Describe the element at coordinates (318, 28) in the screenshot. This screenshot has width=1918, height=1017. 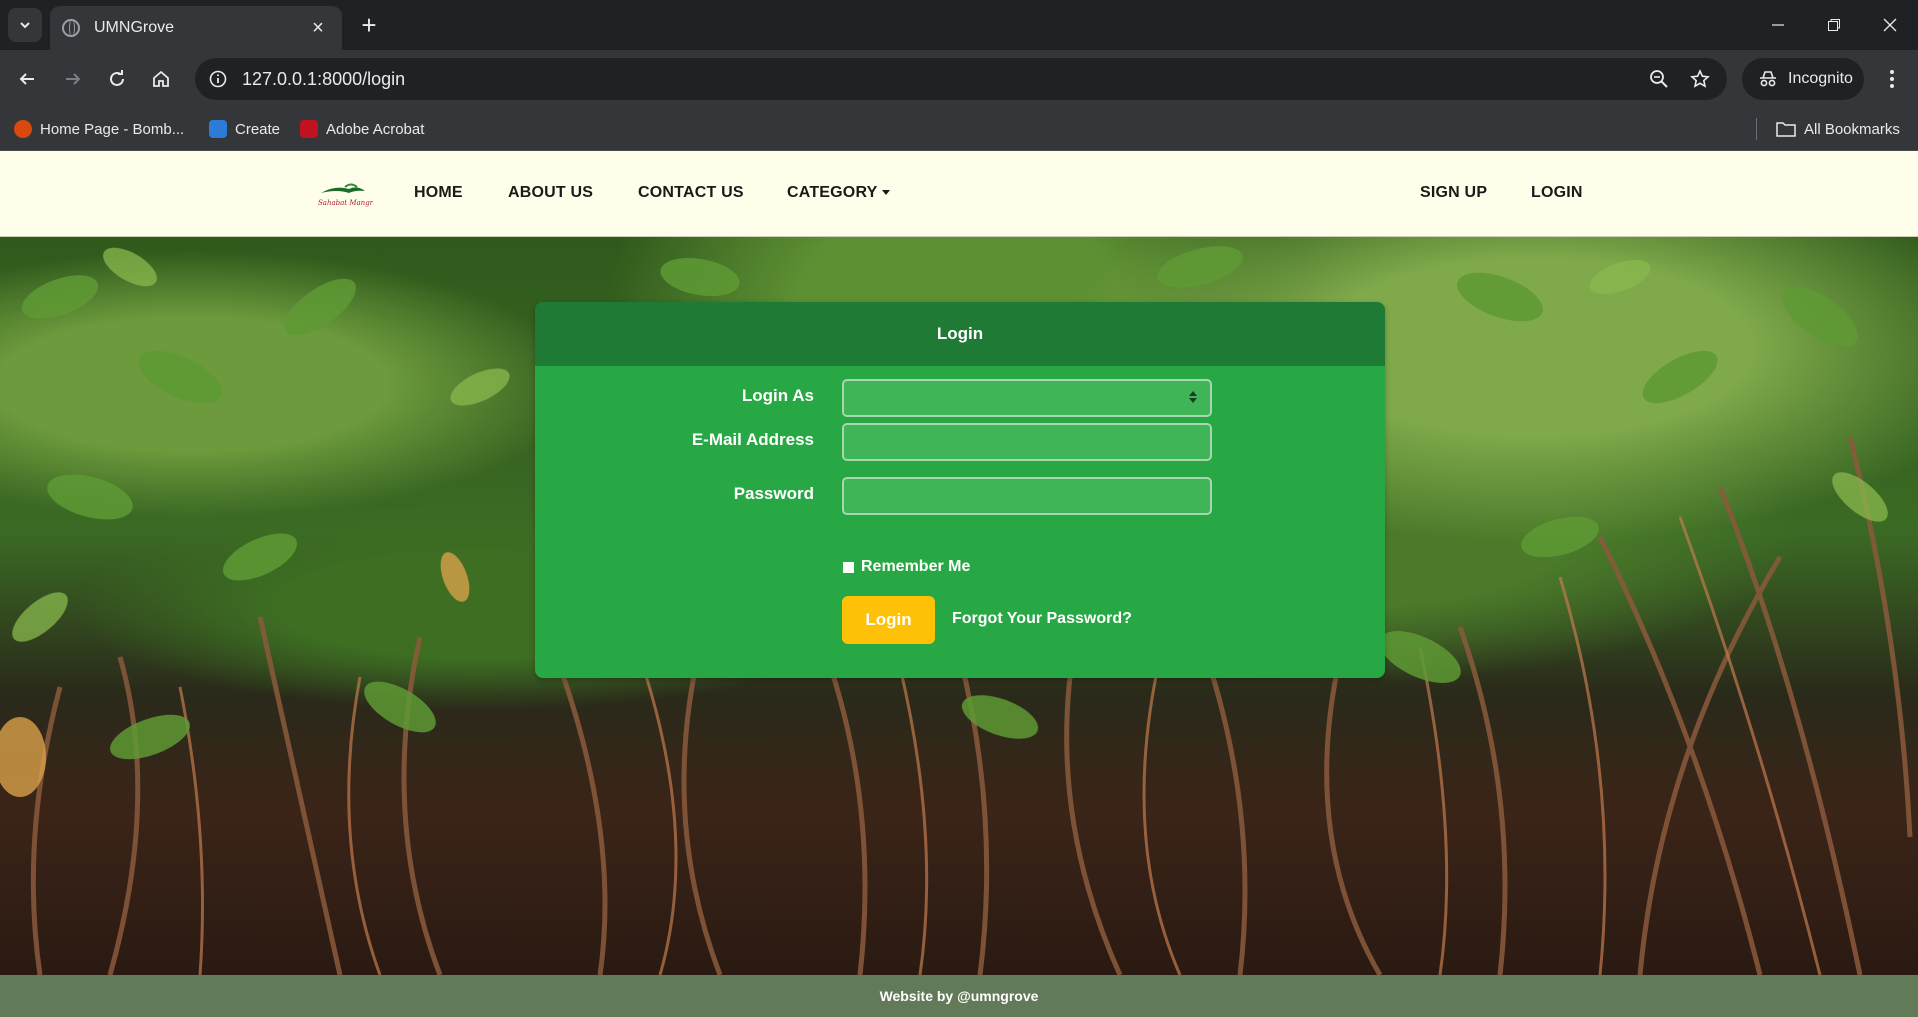
I see `close-icon: ×` at that location.